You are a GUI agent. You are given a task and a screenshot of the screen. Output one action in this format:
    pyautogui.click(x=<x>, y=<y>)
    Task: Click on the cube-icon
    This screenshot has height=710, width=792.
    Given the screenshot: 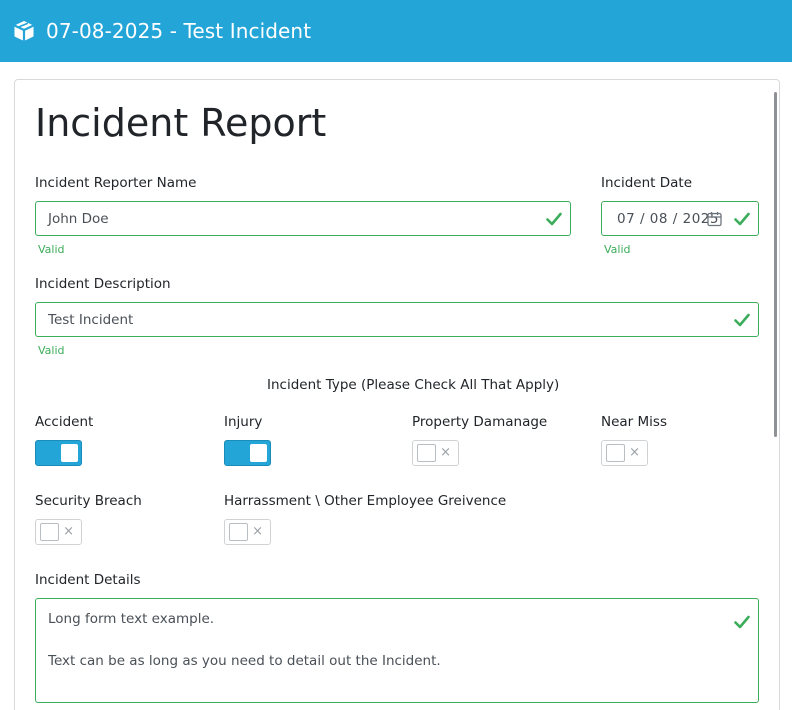 What is the action you would take?
    pyautogui.click(x=24, y=31)
    